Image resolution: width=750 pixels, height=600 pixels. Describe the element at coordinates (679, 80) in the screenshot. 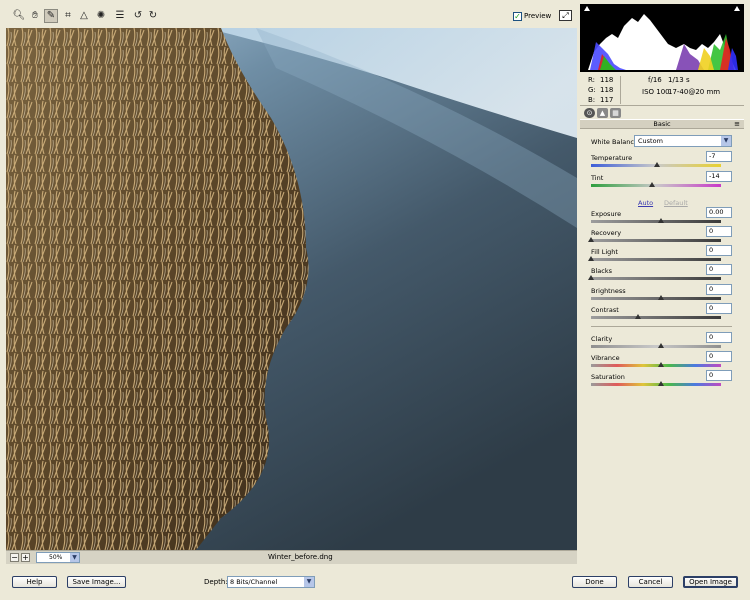

I see `shutter-speed: 1/13 s` at that location.